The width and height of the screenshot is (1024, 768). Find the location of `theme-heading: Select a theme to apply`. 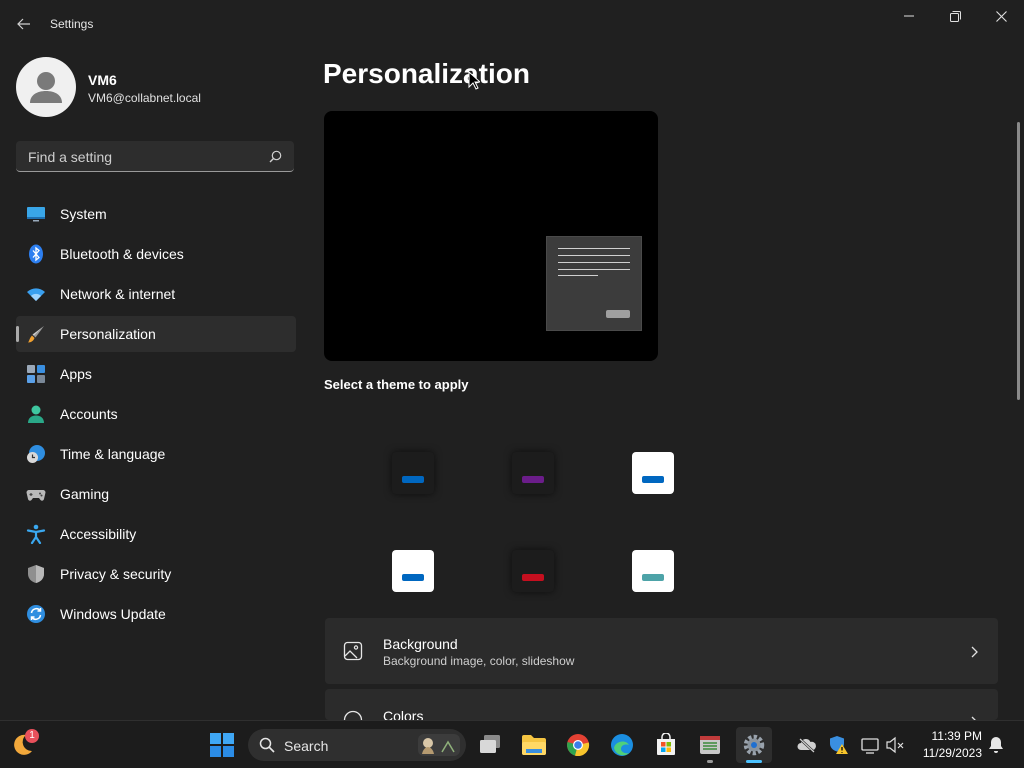

theme-heading: Select a theme to apply is located at coordinates (396, 384).